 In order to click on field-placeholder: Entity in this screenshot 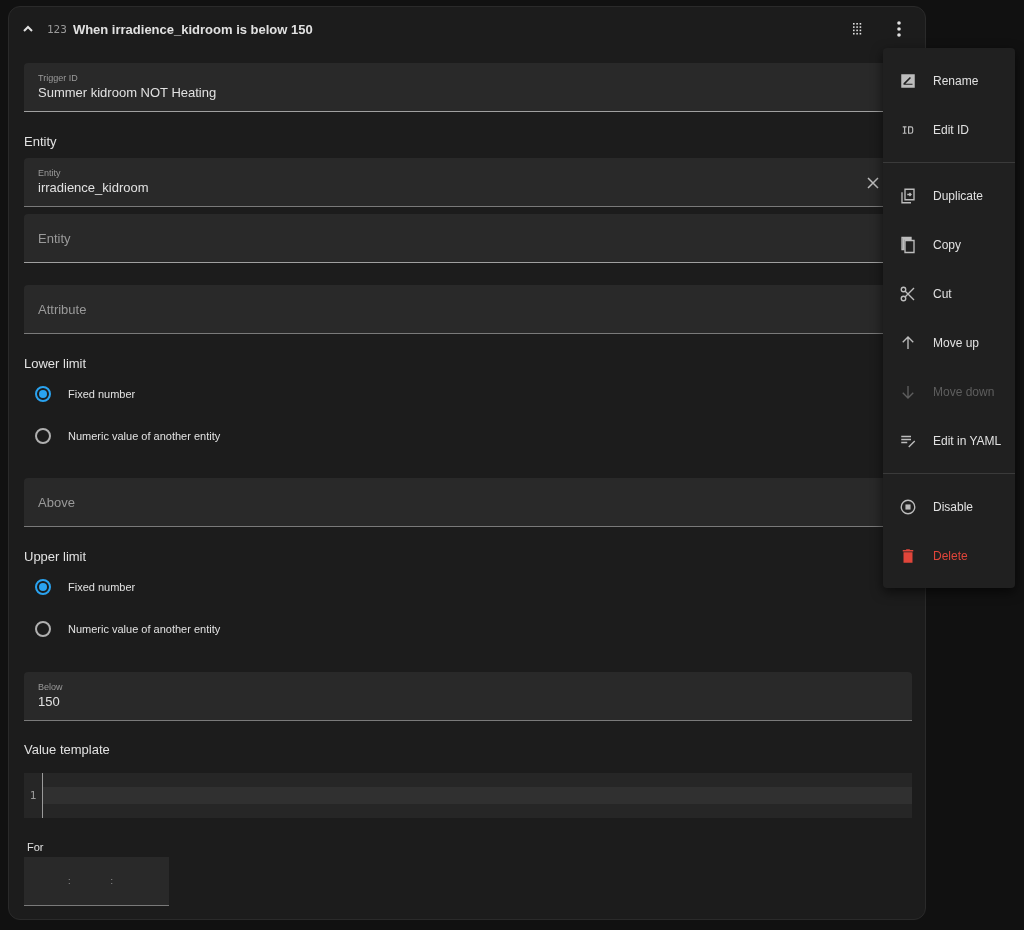, I will do `click(55, 238)`.